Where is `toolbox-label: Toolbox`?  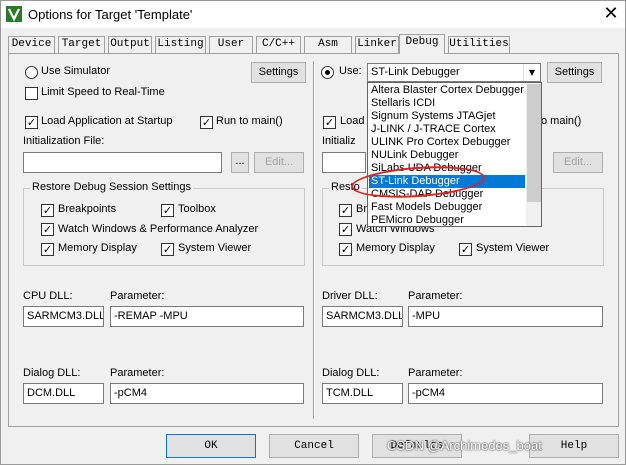 toolbox-label: Toolbox is located at coordinates (197, 209).